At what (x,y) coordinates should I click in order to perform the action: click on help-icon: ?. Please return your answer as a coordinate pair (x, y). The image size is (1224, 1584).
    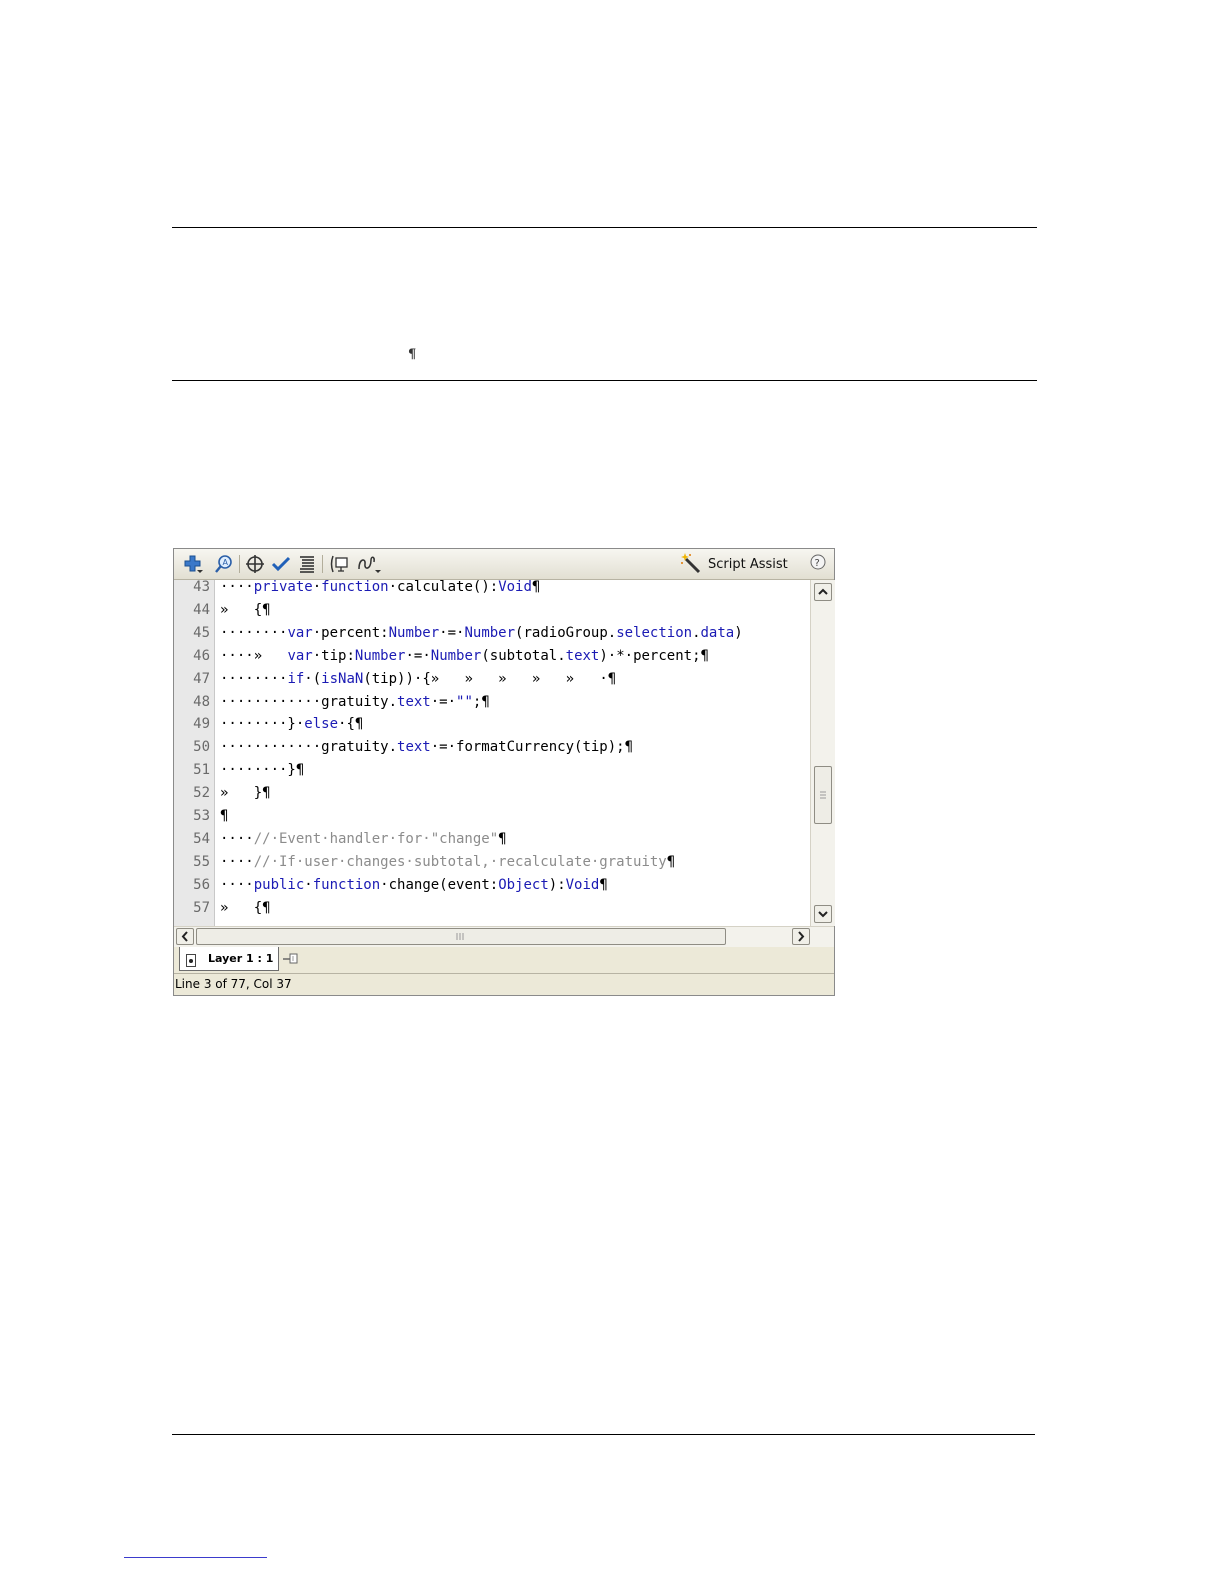
    Looking at the image, I should click on (818, 562).